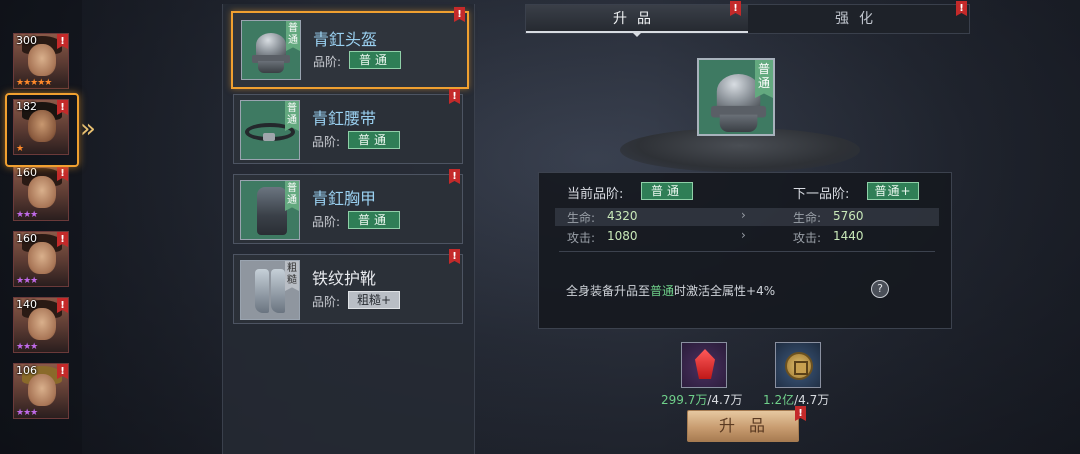  I want to click on red-gem-icon, so click(704, 365).